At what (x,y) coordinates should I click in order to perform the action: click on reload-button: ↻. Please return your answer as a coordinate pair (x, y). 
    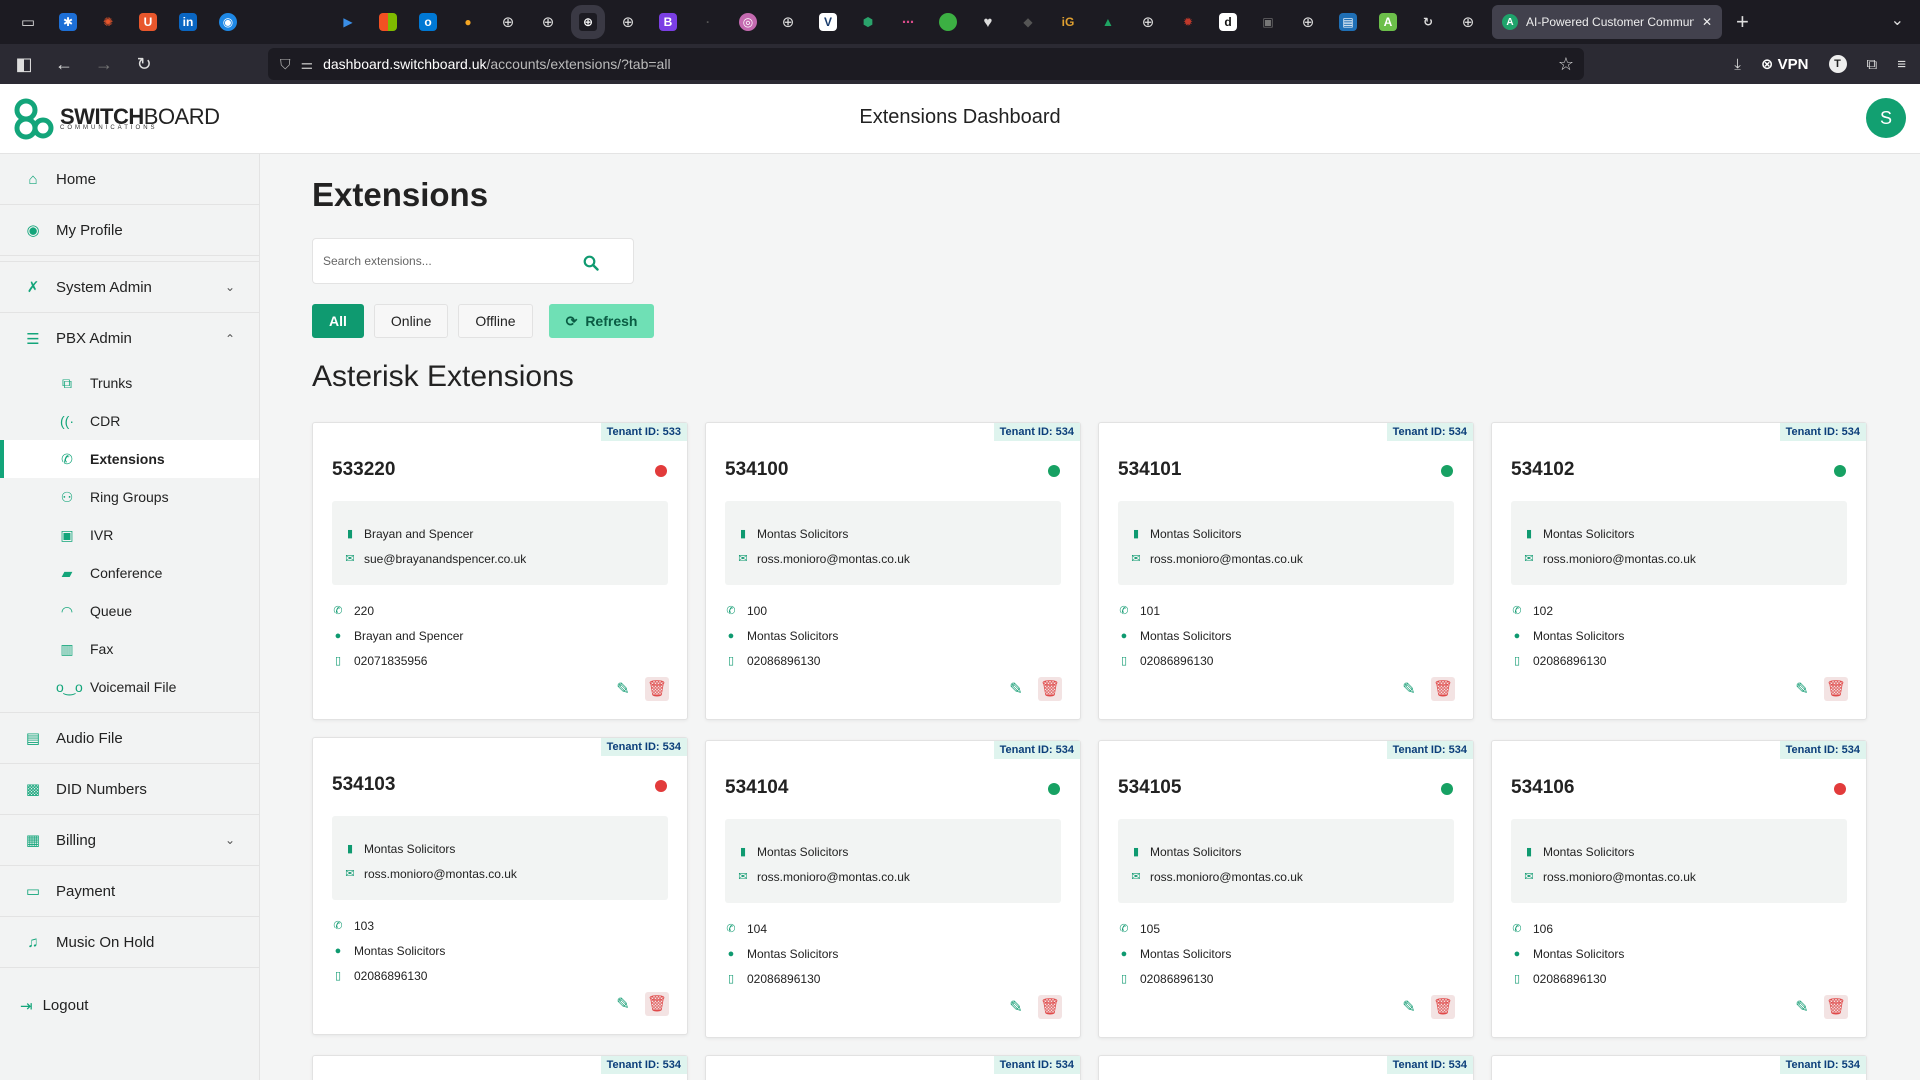
    Looking at the image, I should click on (144, 64).